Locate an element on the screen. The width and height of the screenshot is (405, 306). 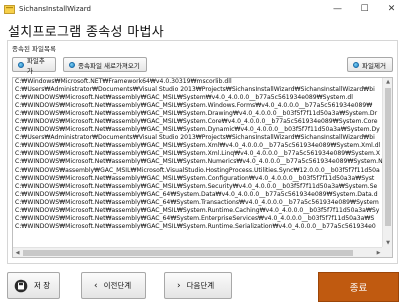
refresh-icon is located at coordinates (72, 64).